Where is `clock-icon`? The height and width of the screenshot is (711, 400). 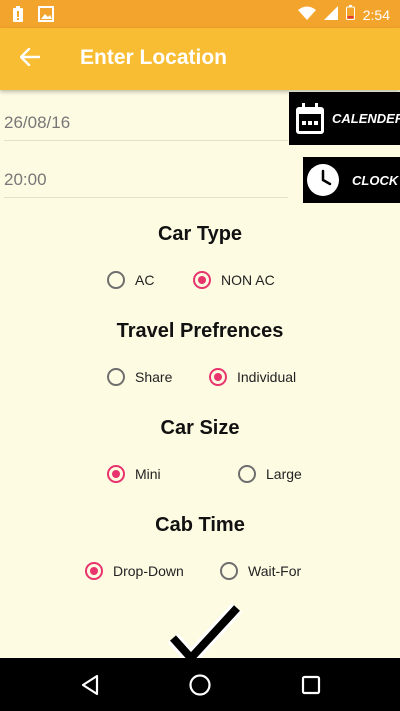
clock-icon is located at coordinates (323, 180).